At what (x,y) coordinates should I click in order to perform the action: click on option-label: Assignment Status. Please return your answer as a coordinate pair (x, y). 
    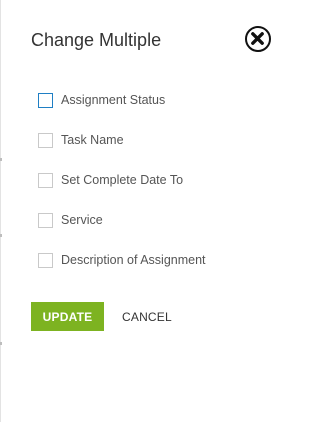
    Looking at the image, I should click on (113, 100).